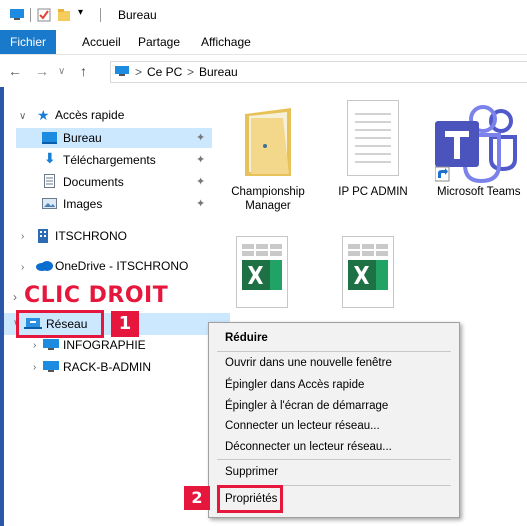 Image resolution: width=527 pixels, height=526 pixels. What do you see at coordinates (43, 115) in the screenshot?
I see `star-icon: ★` at bounding box center [43, 115].